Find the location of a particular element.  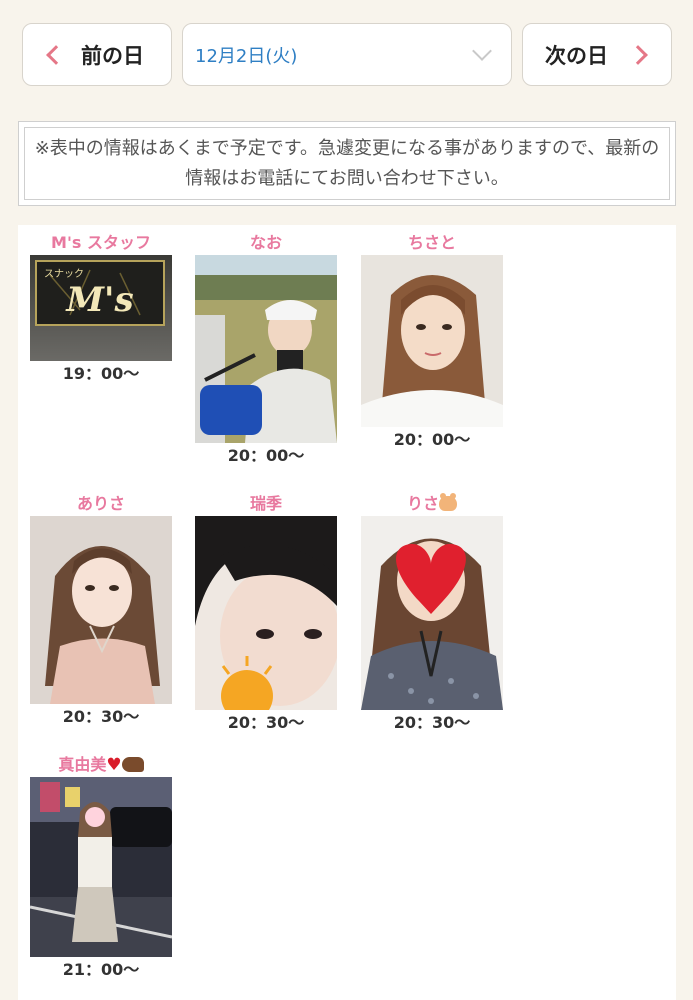

cast-name: ちさと is located at coordinates (431, 242).